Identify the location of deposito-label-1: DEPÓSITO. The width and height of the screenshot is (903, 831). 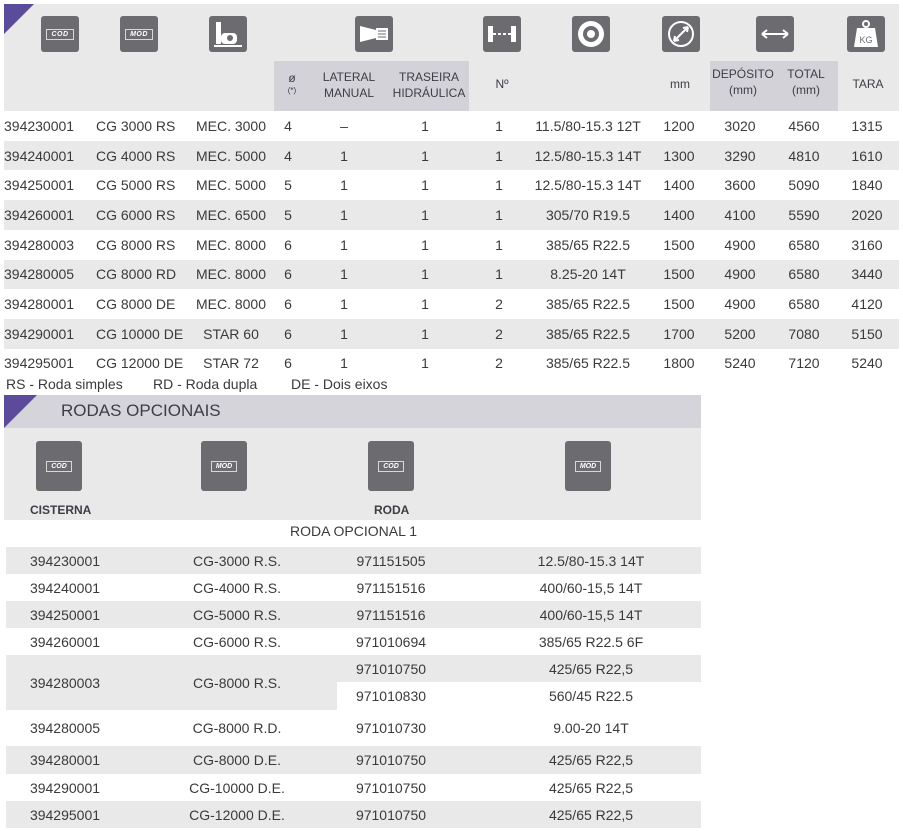
(743, 74).